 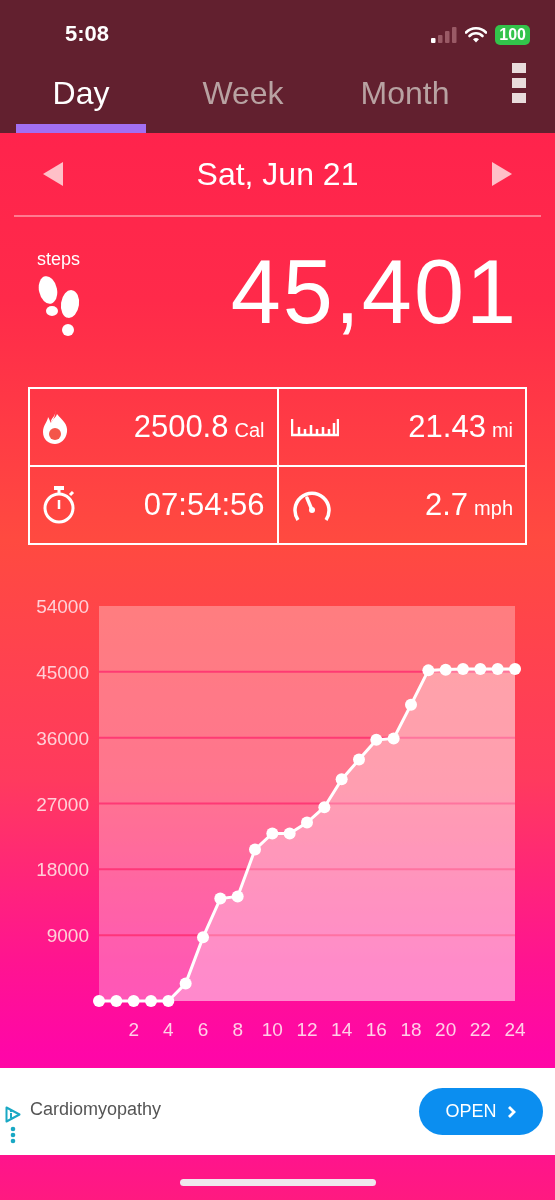 I want to click on tab: Month, so click(x=405, y=101).